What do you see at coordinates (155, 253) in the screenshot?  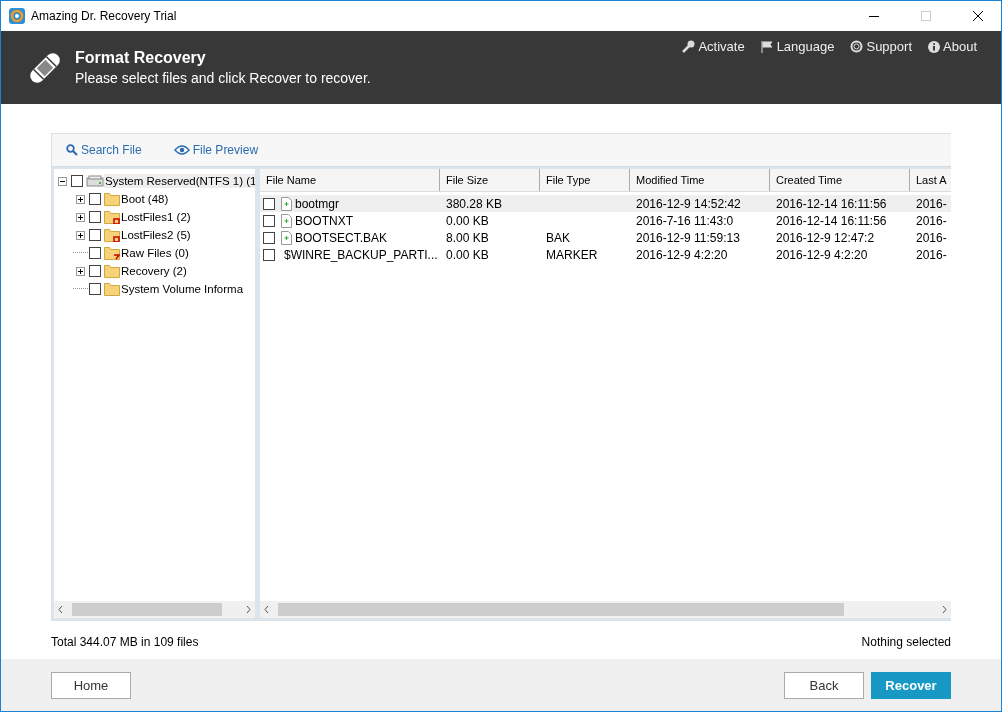 I see `tree-item: Raw Files (0)` at bounding box center [155, 253].